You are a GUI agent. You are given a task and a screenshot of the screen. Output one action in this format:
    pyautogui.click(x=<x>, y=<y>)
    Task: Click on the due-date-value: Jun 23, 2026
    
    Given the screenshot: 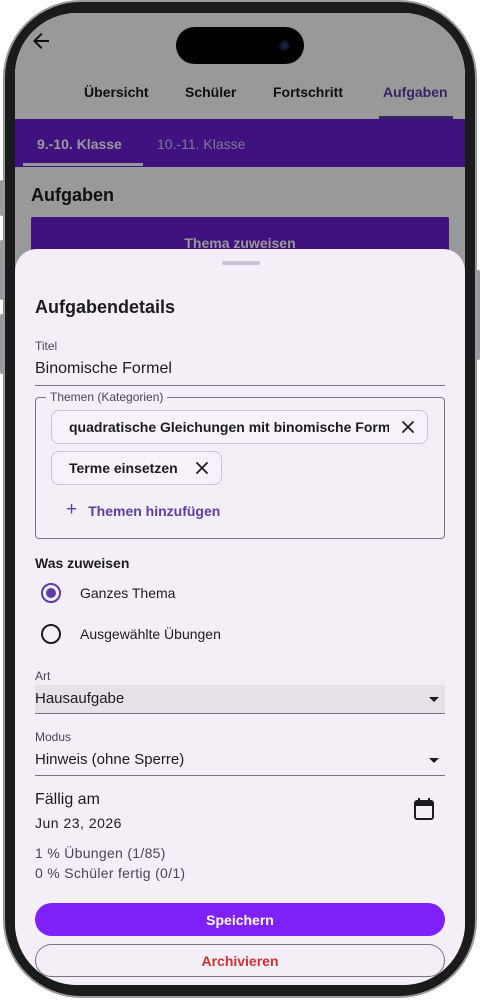 What is the action you would take?
    pyautogui.click(x=78, y=823)
    